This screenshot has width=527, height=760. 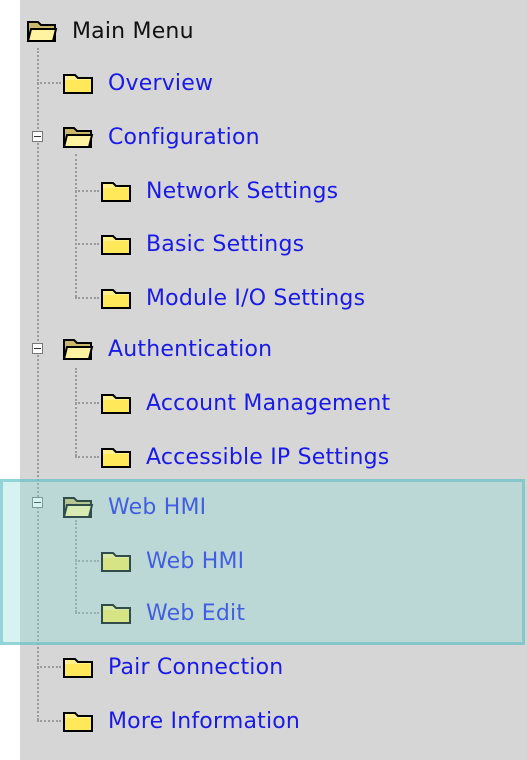 I want to click on tree-item-account-management: Account Management, so click(x=245, y=403).